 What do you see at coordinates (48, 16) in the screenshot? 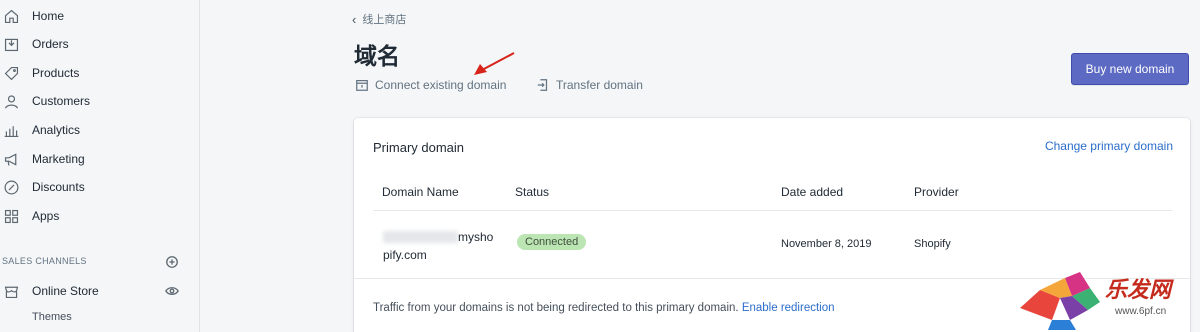
I see `sidebar-item-label: Home` at bounding box center [48, 16].